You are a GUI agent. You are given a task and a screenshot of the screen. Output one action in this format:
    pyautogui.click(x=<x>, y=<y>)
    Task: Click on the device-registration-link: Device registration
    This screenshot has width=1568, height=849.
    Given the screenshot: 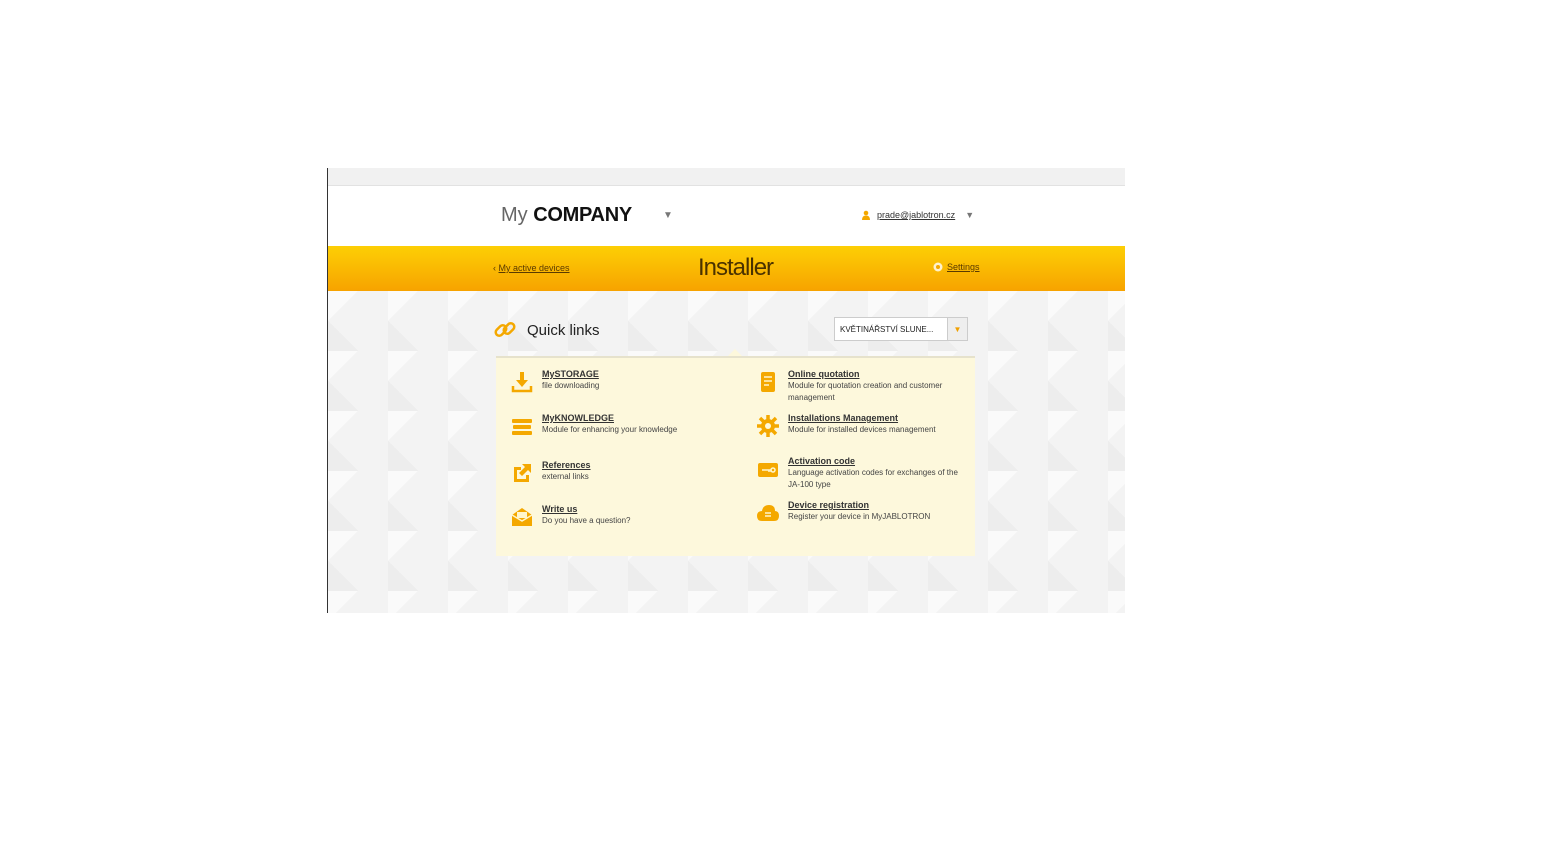 What is the action you would take?
    pyautogui.click(x=878, y=505)
    